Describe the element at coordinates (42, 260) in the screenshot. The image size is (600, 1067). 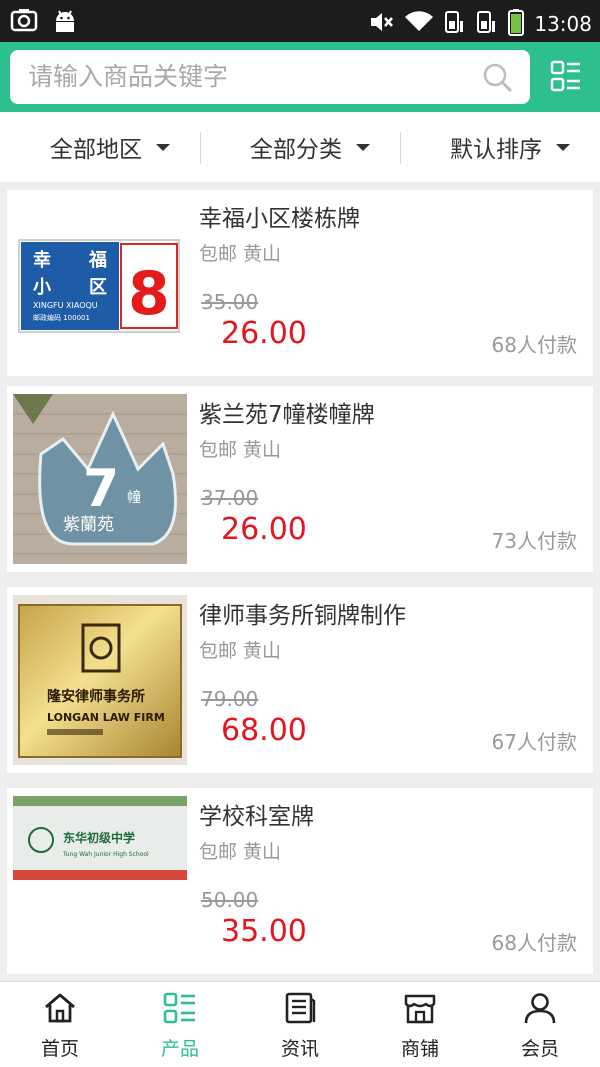
I see `sign-text: 幸` at that location.